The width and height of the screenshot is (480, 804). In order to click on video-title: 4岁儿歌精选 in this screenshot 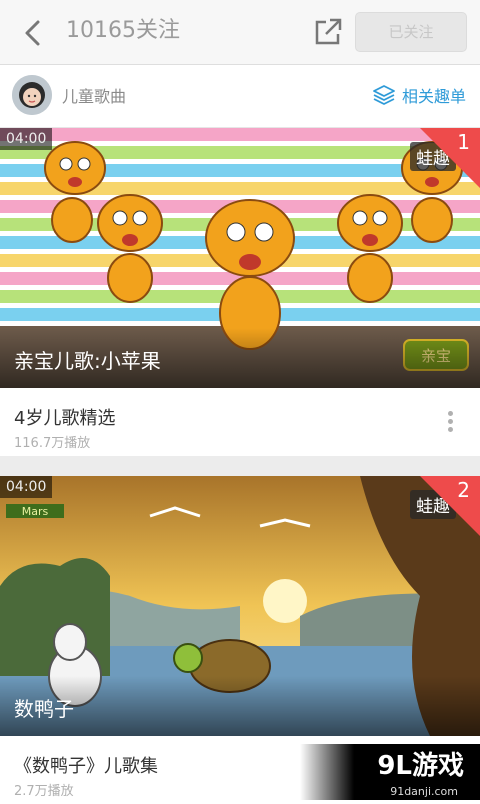, I will do `click(64, 417)`.